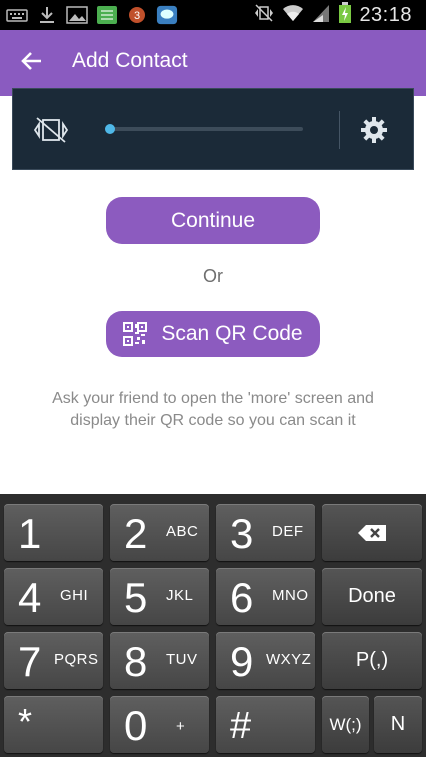 This screenshot has height=757, width=426. I want to click on key-7: 7 PQRS, so click(53, 660).